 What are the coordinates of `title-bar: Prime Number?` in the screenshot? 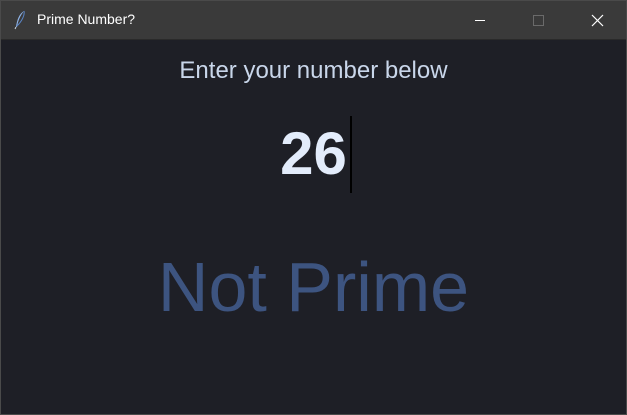 It's located at (313, 20).